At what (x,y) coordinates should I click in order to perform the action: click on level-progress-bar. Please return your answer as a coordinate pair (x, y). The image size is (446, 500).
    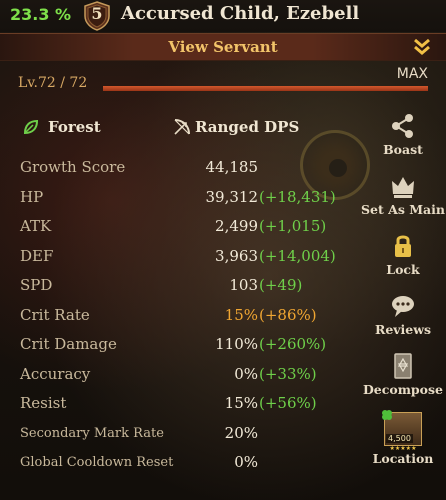
    Looking at the image, I should click on (265, 88).